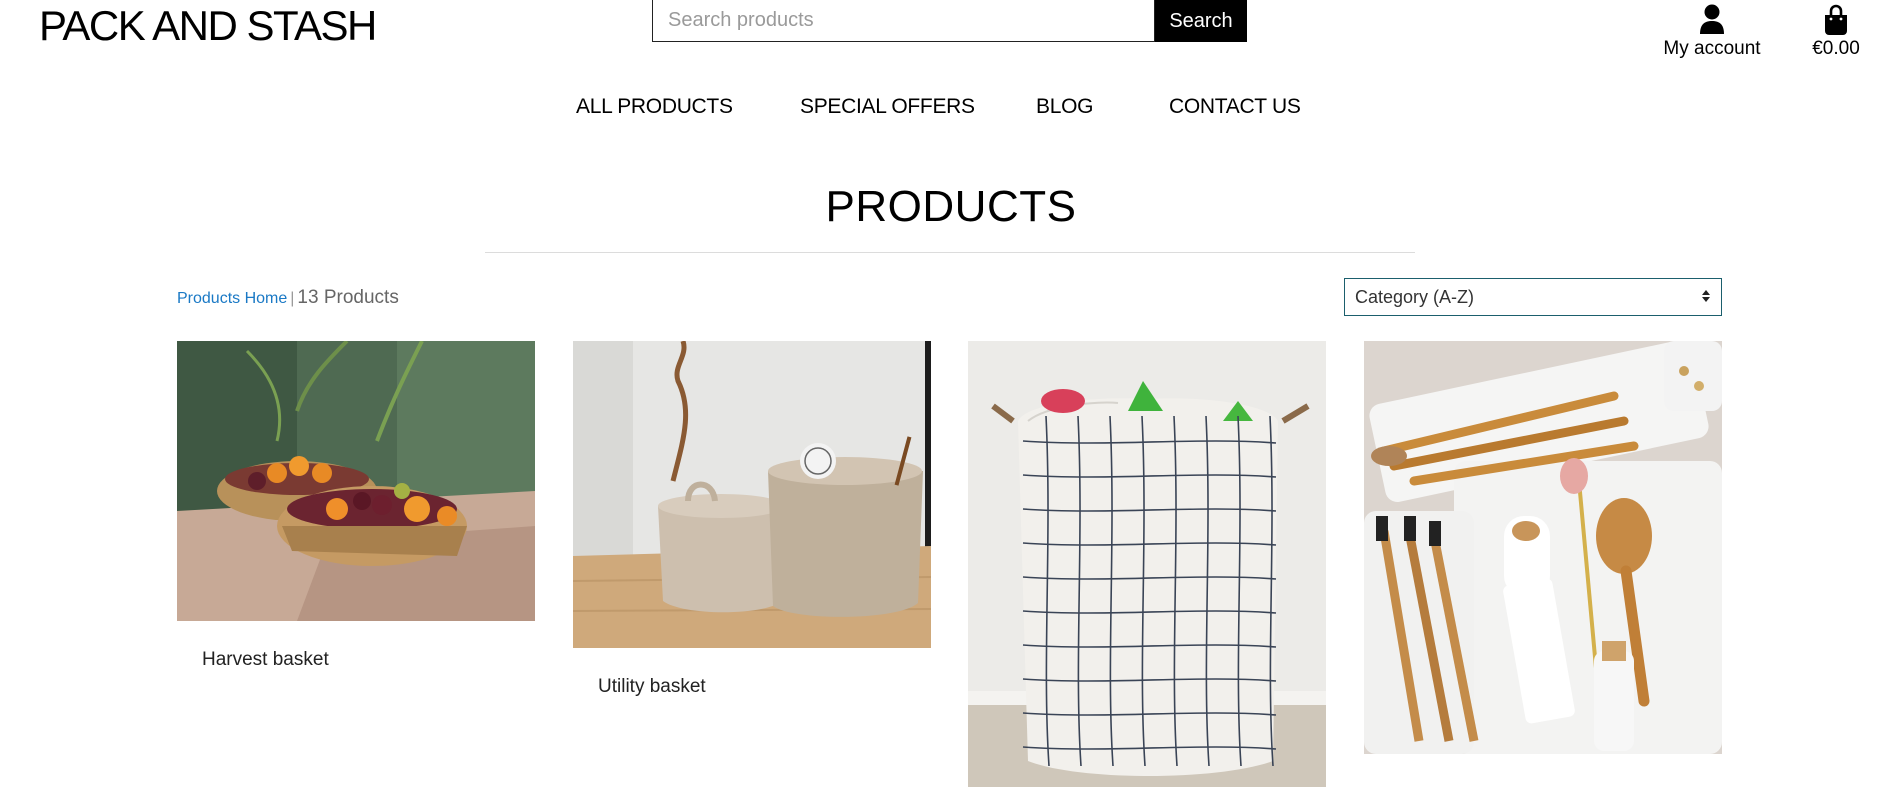 The width and height of the screenshot is (1902, 787). I want to click on product-name: Harvest basket, so click(356, 660).